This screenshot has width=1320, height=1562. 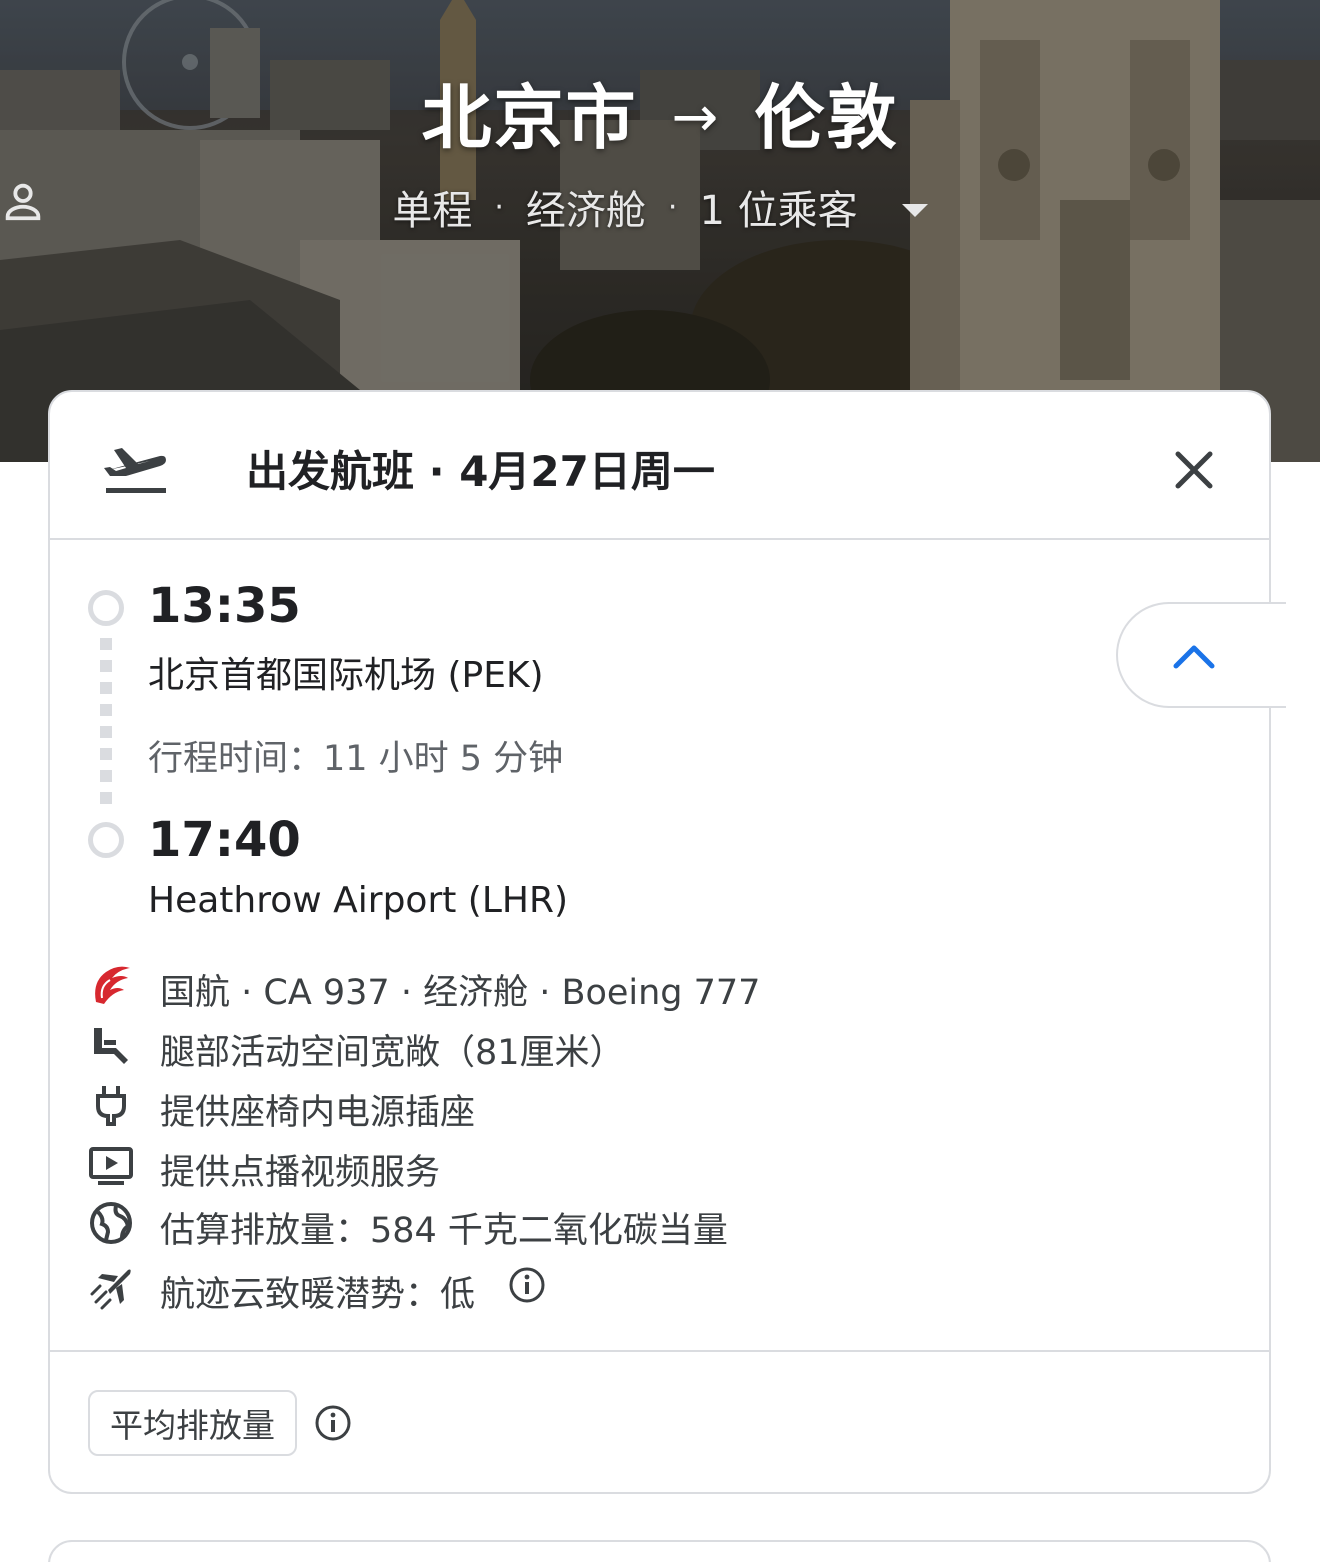 What do you see at coordinates (135, 470) in the screenshot?
I see `flight-takeoff-icon` at bounding box center [135, 470].